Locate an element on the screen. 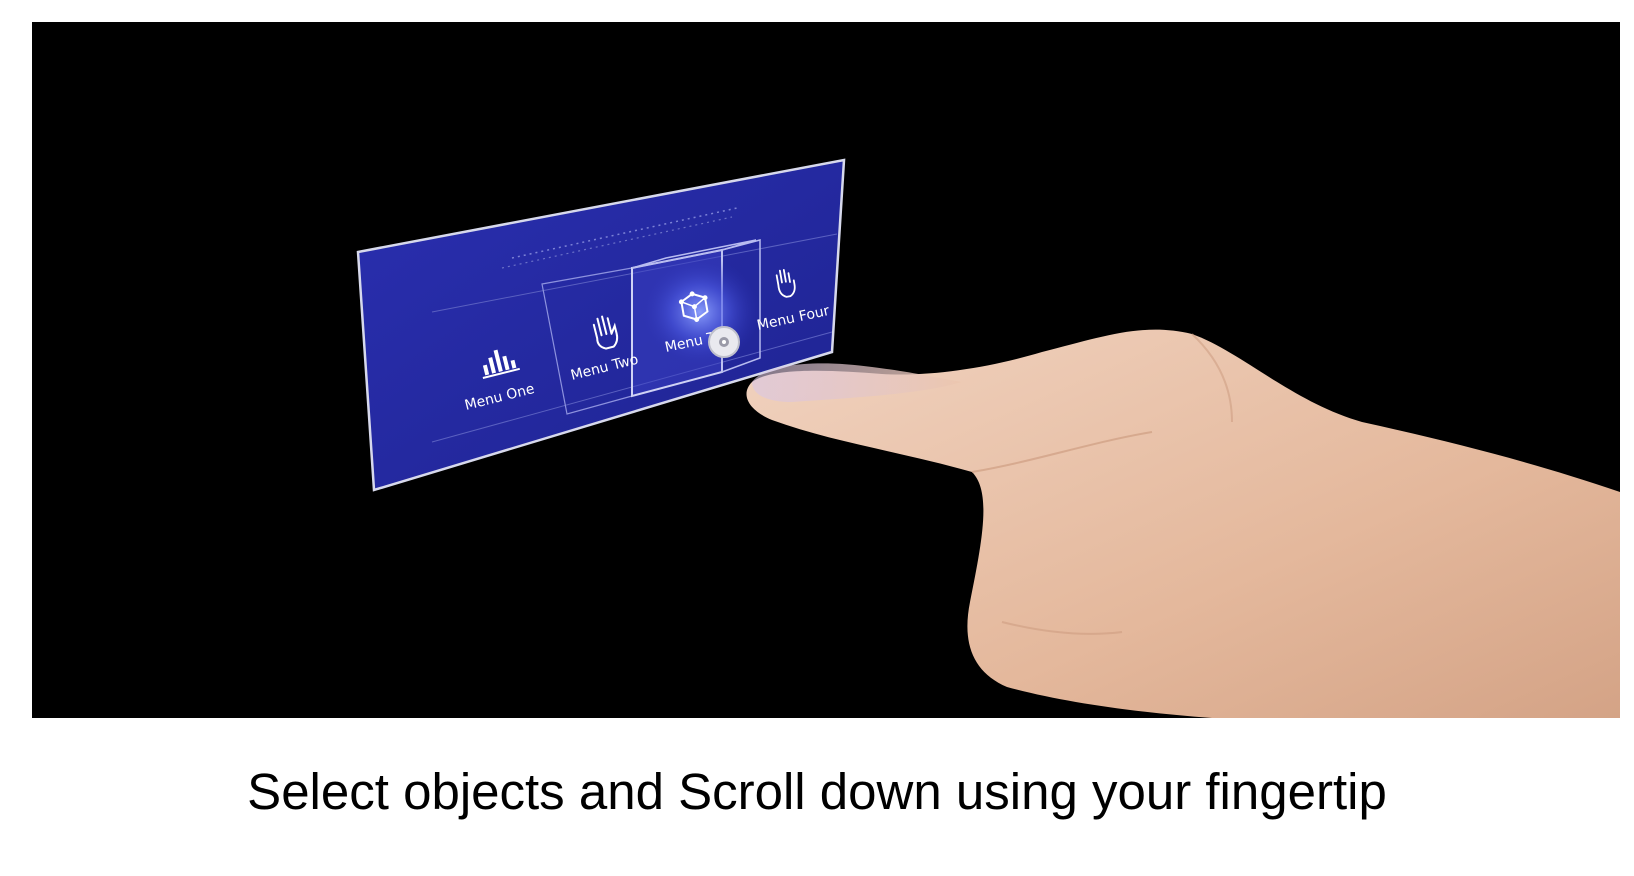 The height and width of the screenshot is (876, 1634). fingertip-cursor-icon is located at coordinates (724, 342).